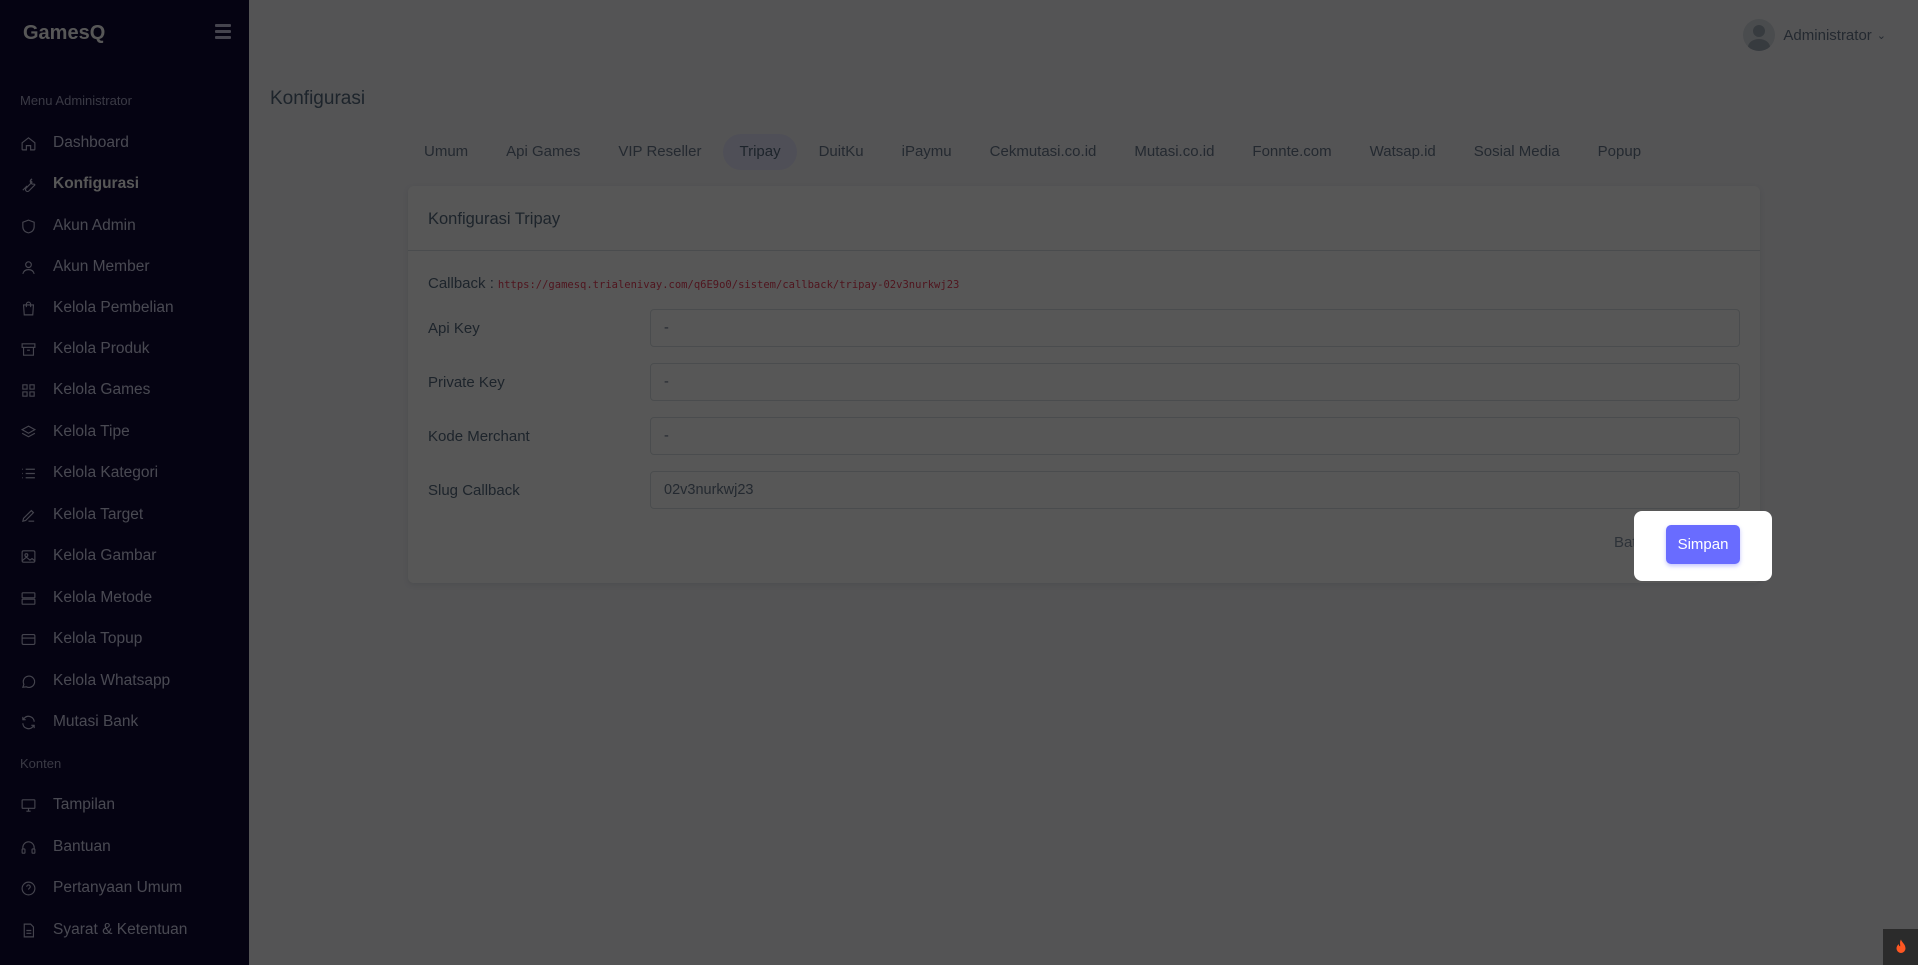  Describe the element at coordinates (91, 431) in the screenshot. I see `sidebar-item-label: Kelola Tipe` at that location.